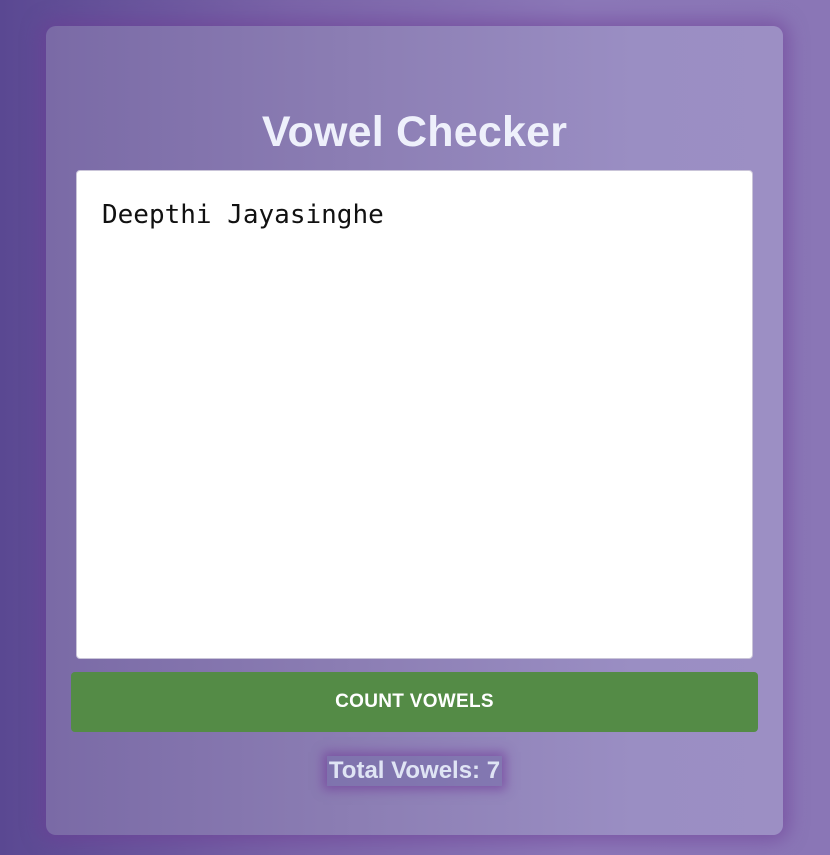 This screenshot has width=830, height=855. I want to click on count-vowels-button: COUNT VOWELS, so click(414, 702).